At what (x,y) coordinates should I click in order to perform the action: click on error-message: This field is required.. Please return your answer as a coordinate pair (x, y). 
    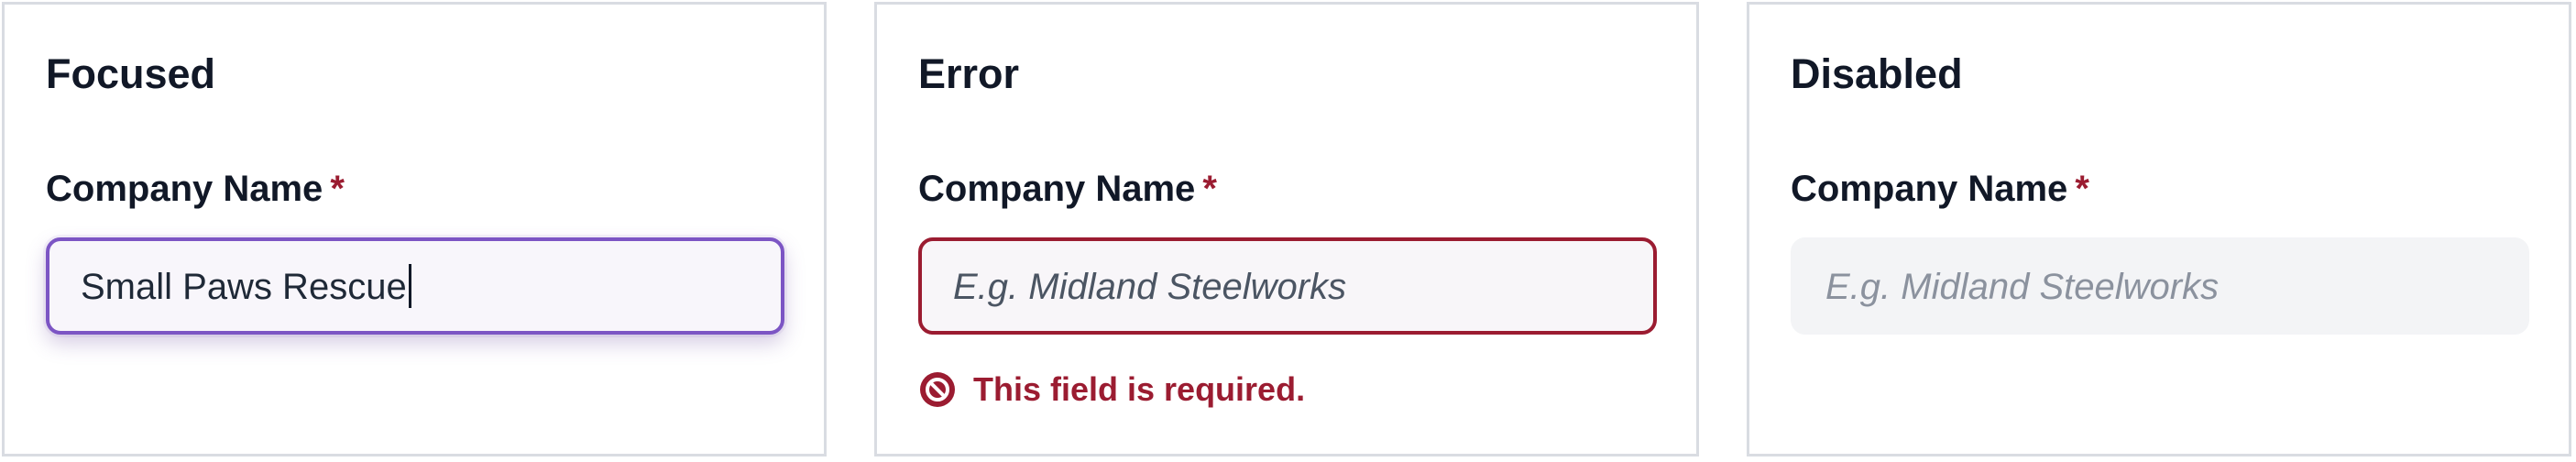
    Looking at the image, I should click on (1111, 390).